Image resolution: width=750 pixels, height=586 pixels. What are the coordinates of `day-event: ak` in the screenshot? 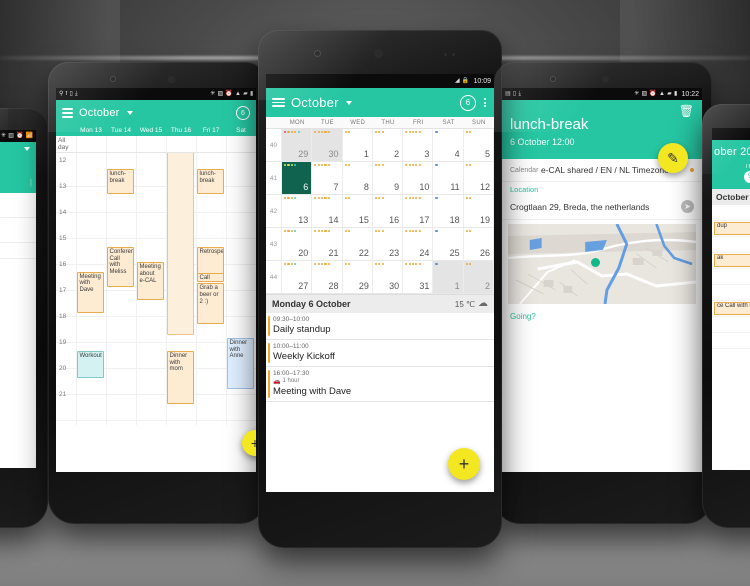 It's located at (732, 260).